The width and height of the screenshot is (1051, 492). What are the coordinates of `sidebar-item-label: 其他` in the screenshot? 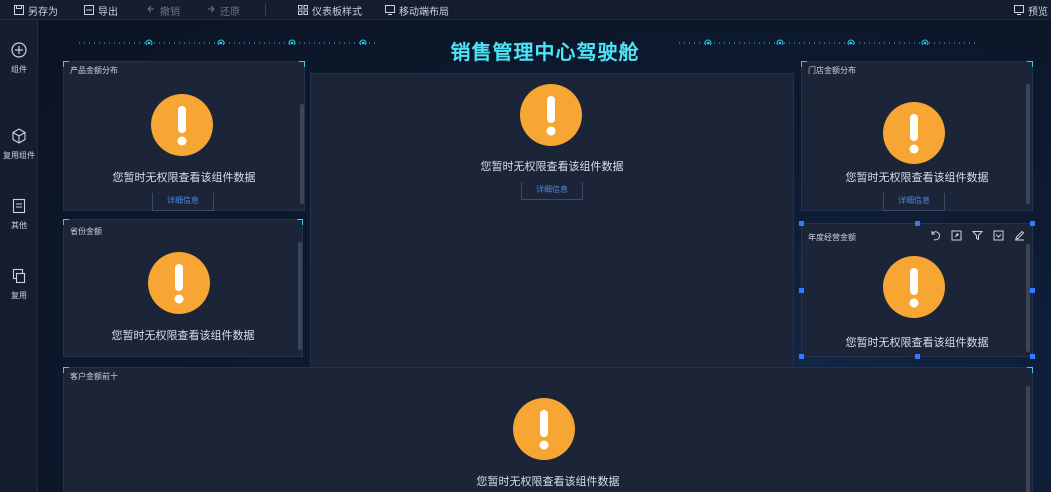 It's located at (19, 225).